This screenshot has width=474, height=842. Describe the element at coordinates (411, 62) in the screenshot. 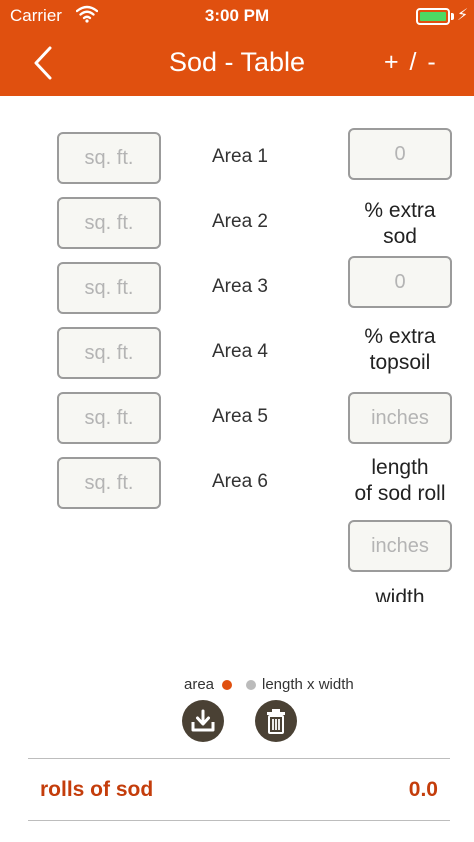

I see `add-remove-areas-button: + / -` at that location.